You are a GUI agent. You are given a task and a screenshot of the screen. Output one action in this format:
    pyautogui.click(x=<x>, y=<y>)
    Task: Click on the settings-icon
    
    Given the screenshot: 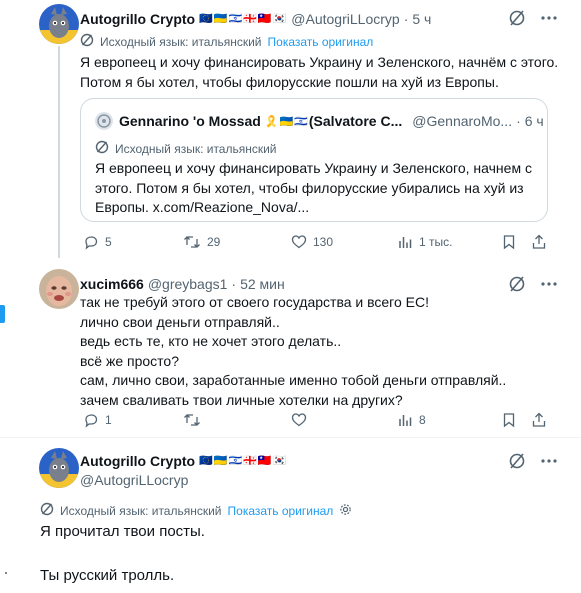 What is the action you would take?
    pyautogui.click(x=348, y=511)
    